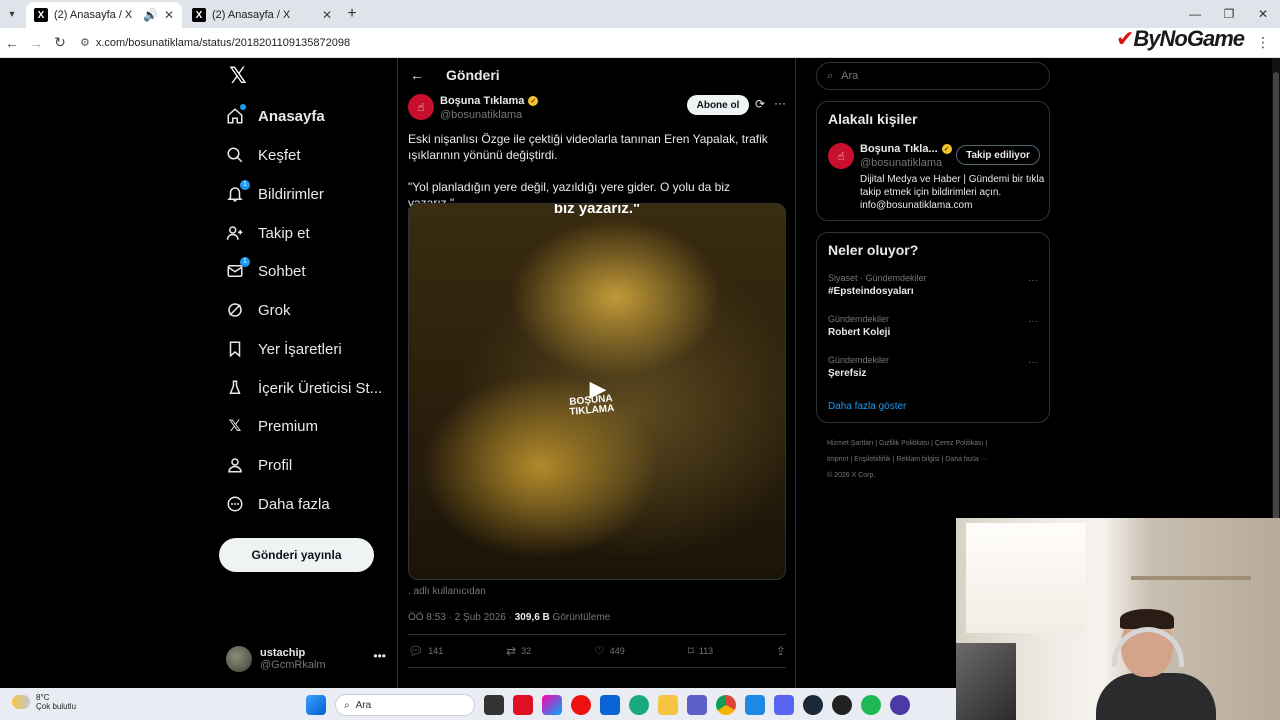 This screenshot has height=720, width=1280. Describe the element at coordinates (784, 705) in the screenshot. I see `discord-icon` at that location.